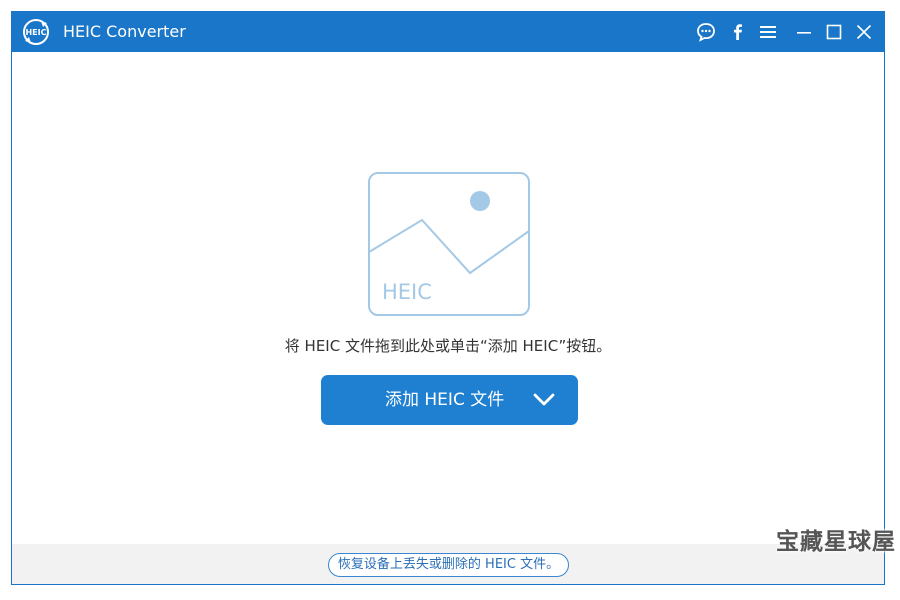  Describe the element at coordinates (407, 292) in the screenshot. I see `placeholder-label: HEIC` at that location.